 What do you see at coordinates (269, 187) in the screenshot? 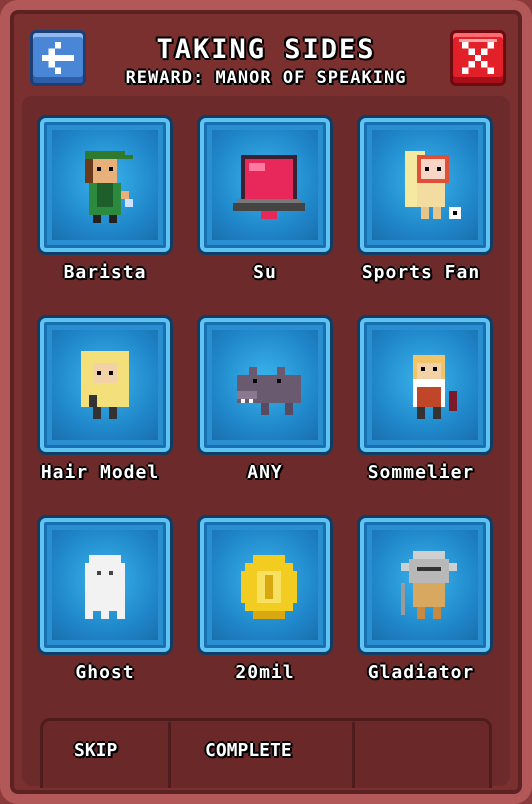
I see `su-bucks-icon` at bounding box center [269, 187].